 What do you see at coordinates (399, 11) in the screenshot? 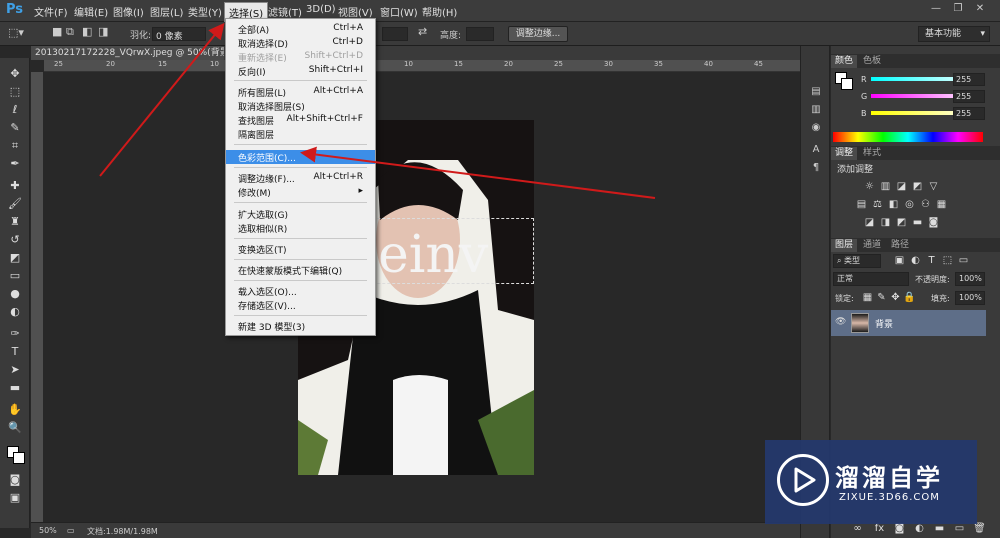
I see `menu-window: 窗口(W)` at bounding box center [399, 11].